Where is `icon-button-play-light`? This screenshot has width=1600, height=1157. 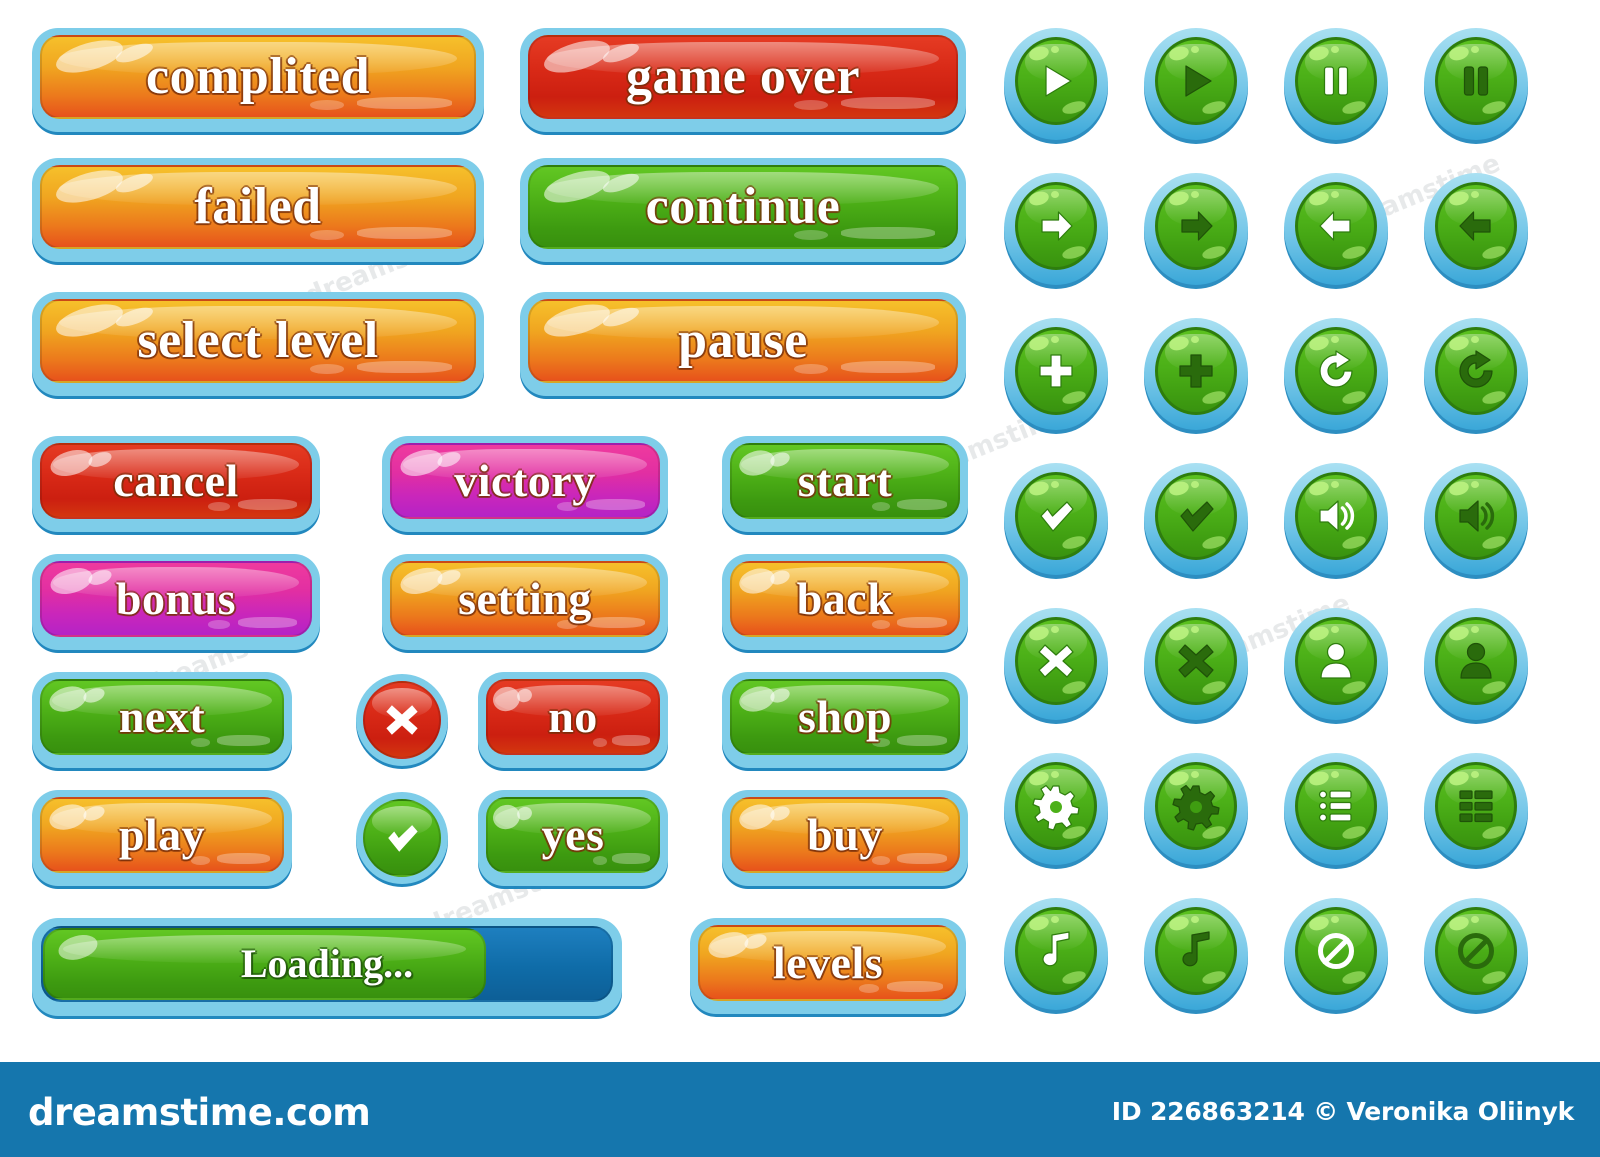 icon-button-play-light is located at coordinates (1056, 84).